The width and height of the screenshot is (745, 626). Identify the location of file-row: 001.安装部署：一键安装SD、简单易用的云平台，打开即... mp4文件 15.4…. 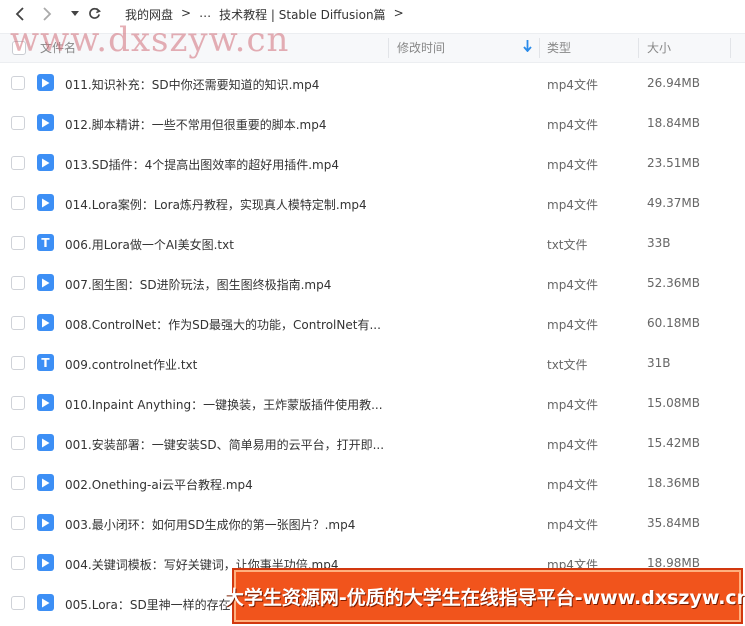
(372, 443).